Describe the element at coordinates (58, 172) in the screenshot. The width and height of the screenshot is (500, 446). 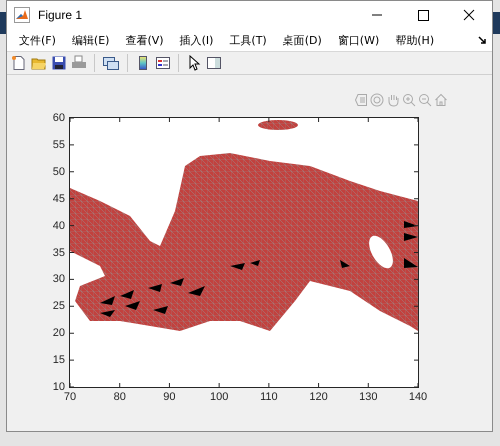
I see `y-tick-label: 50` at that location.